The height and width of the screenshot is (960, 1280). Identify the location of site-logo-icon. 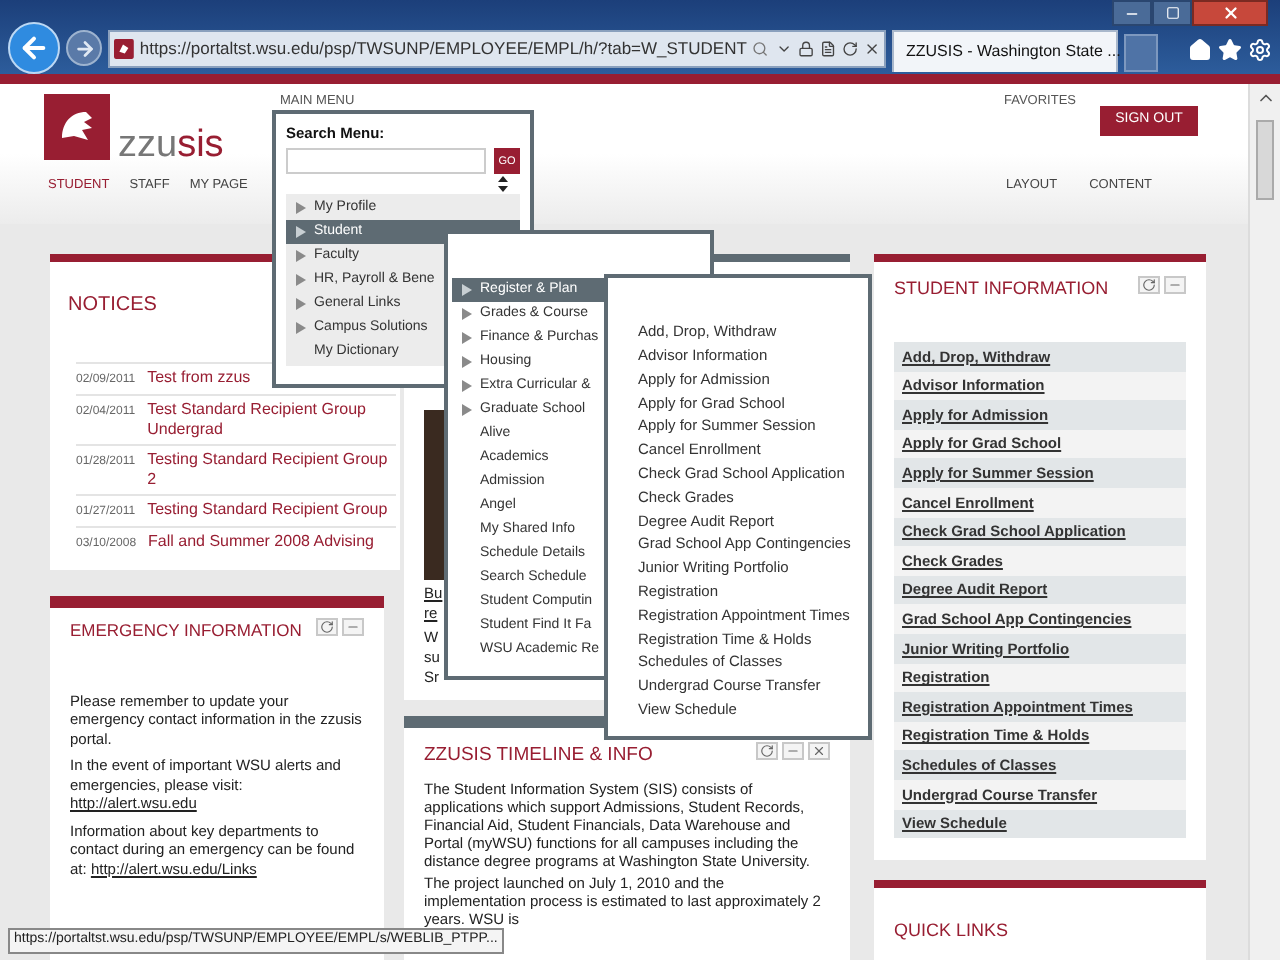
(124, 49).